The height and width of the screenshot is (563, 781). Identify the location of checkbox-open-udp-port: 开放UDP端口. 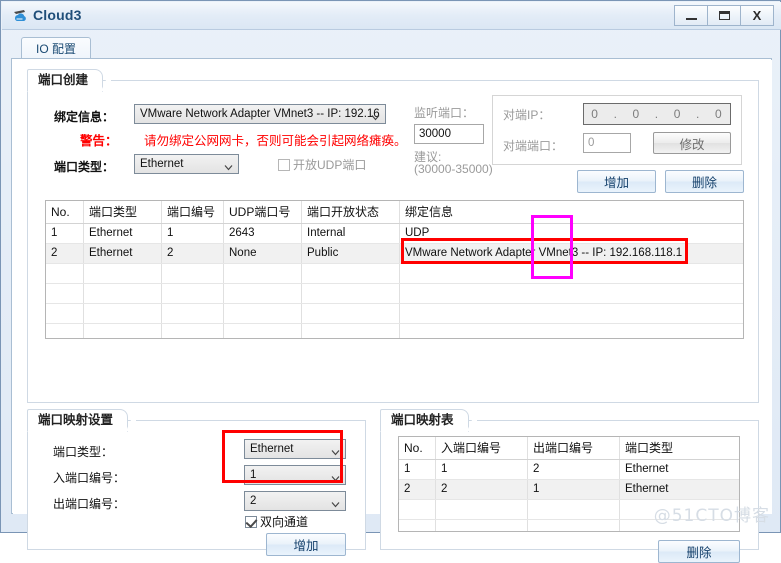
(322, 164).